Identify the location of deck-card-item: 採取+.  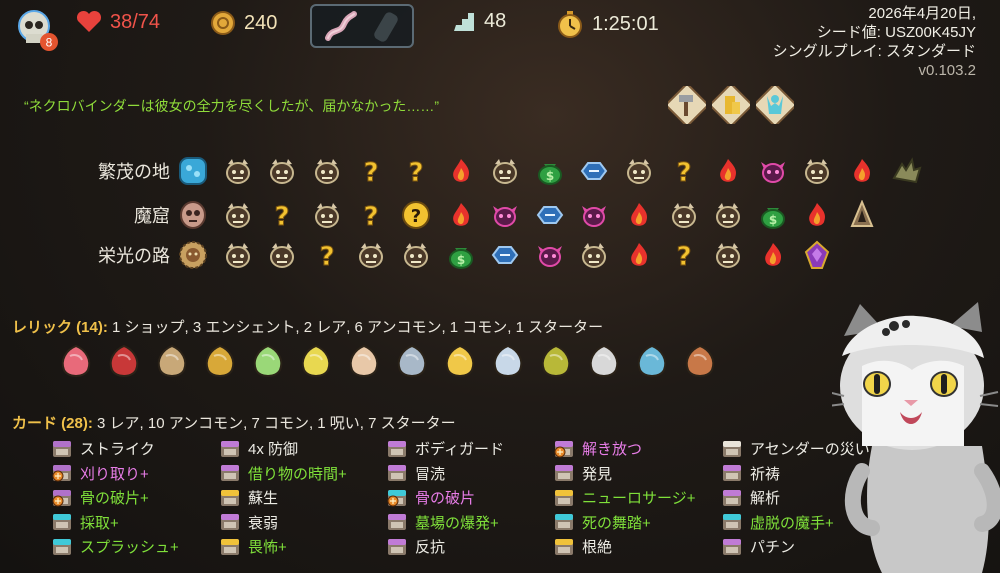
(85, 522).